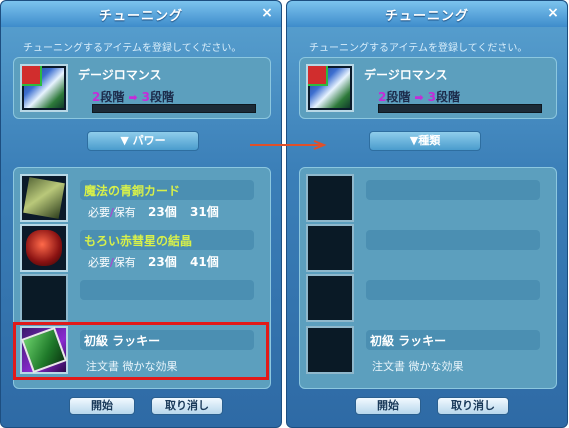 The height and width of the screenshot is (428, 569). What do you see at coordinates (162, 212) in the screenshot?
I see `material-required-1: 23個` at bounding box center [162, 212].